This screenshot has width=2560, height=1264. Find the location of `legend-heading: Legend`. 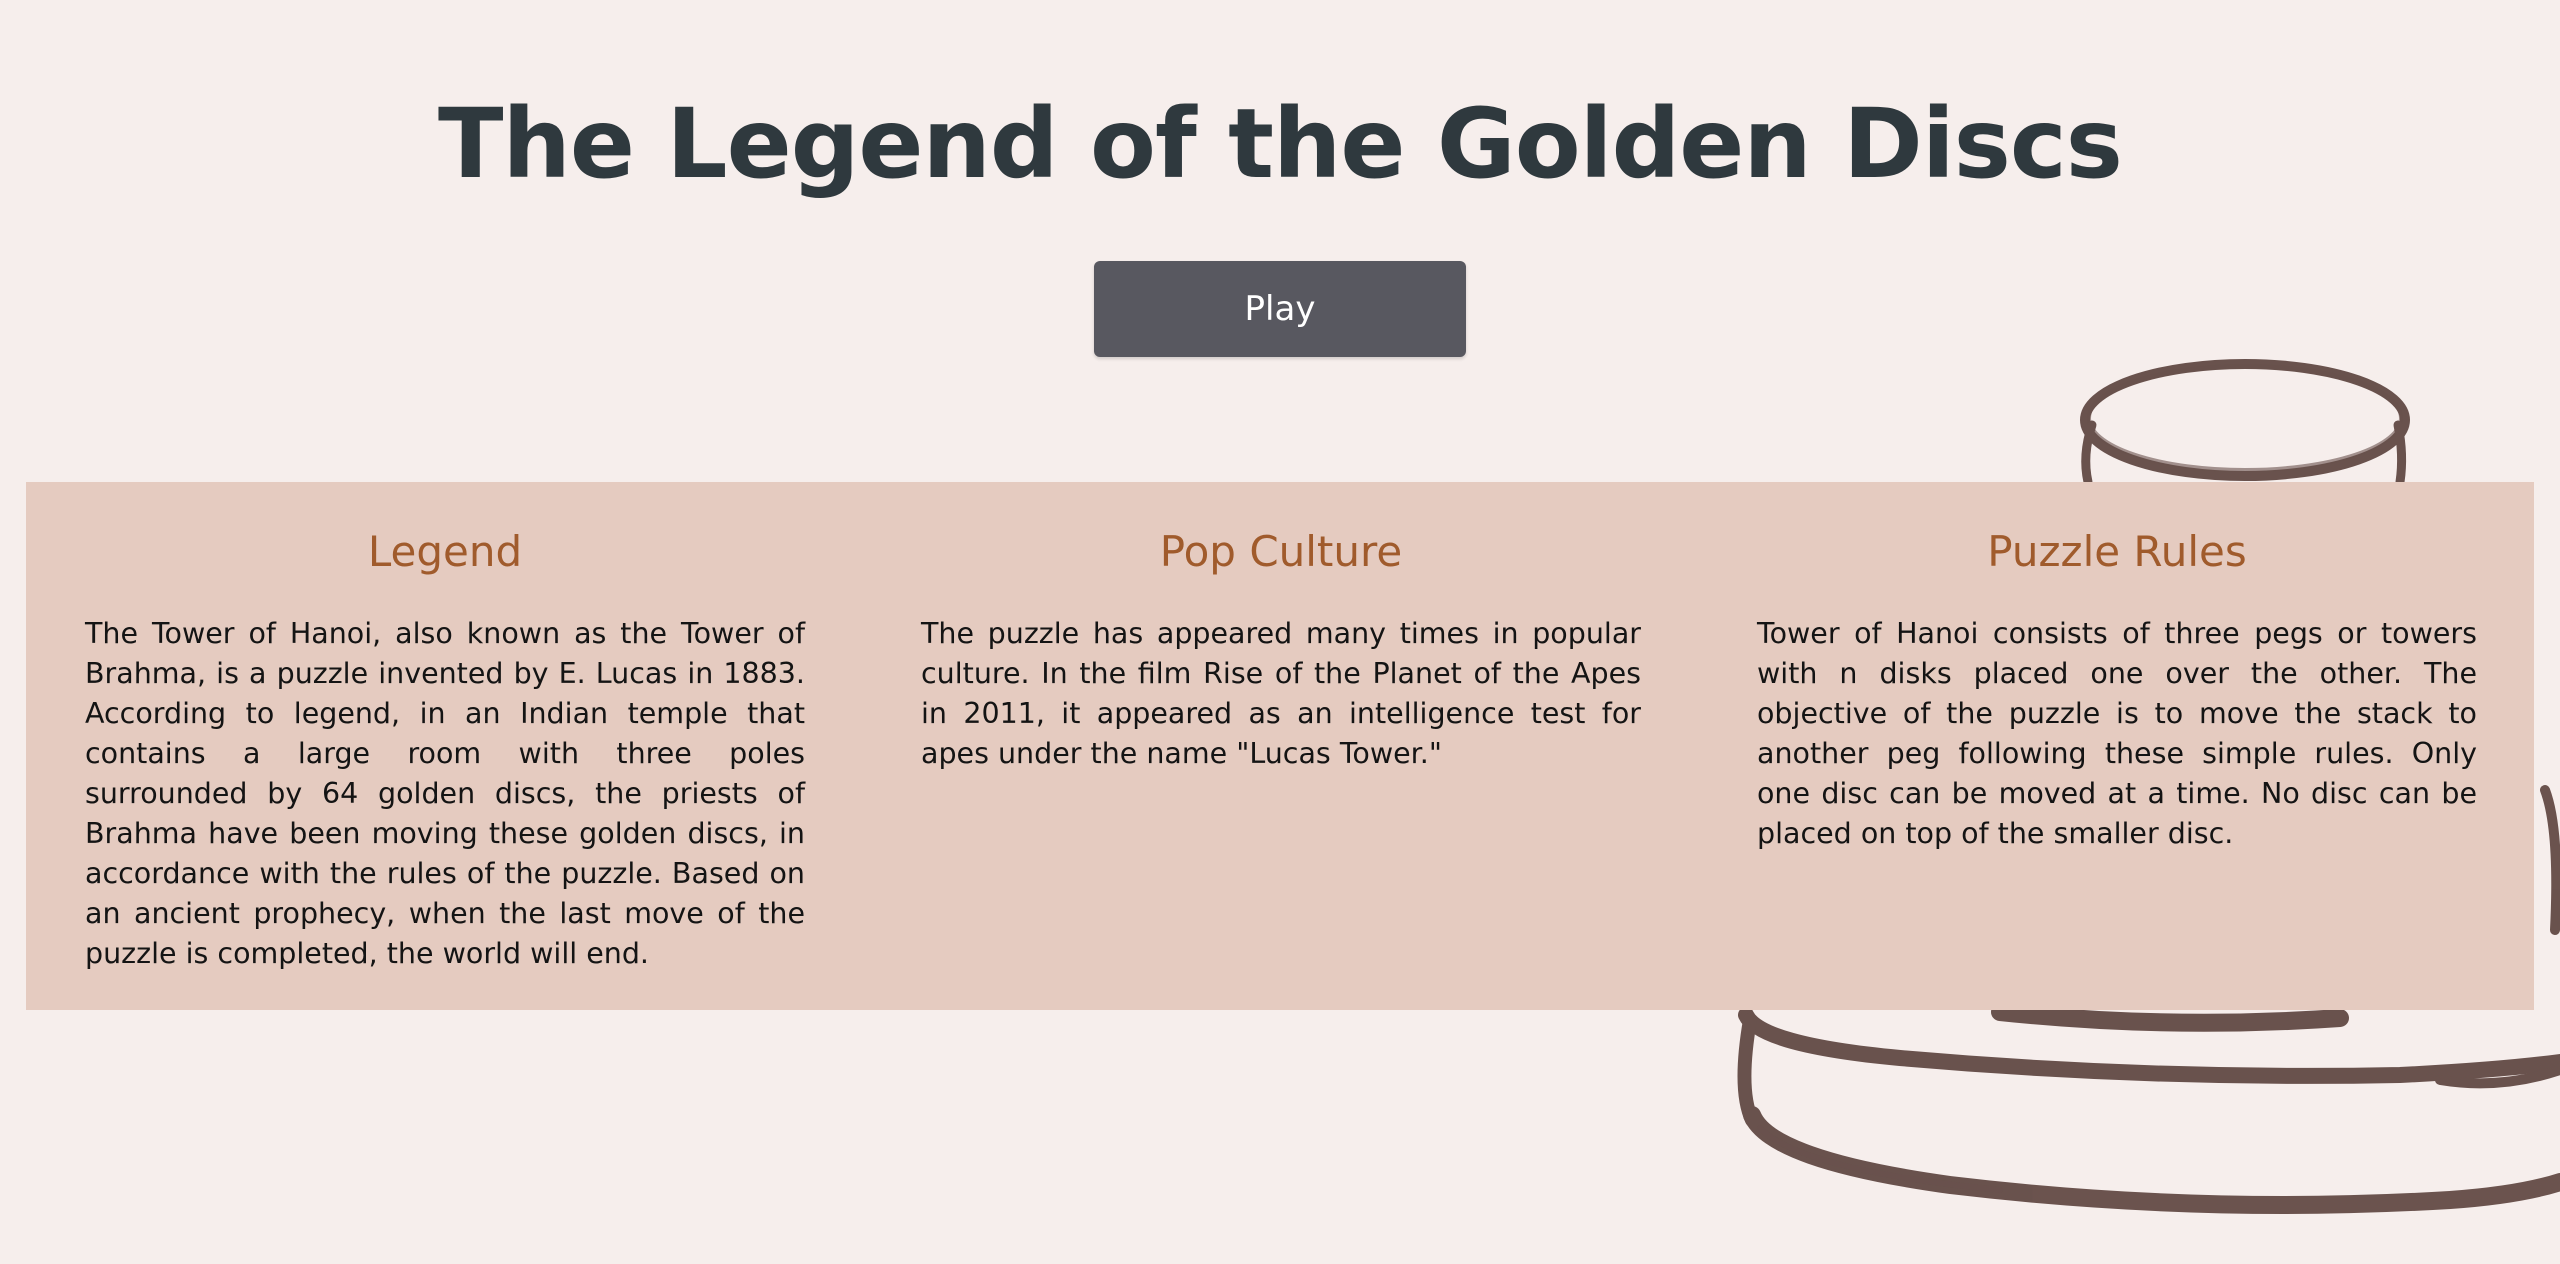

legend-heading: Legend is located at coordinates (445, 551).